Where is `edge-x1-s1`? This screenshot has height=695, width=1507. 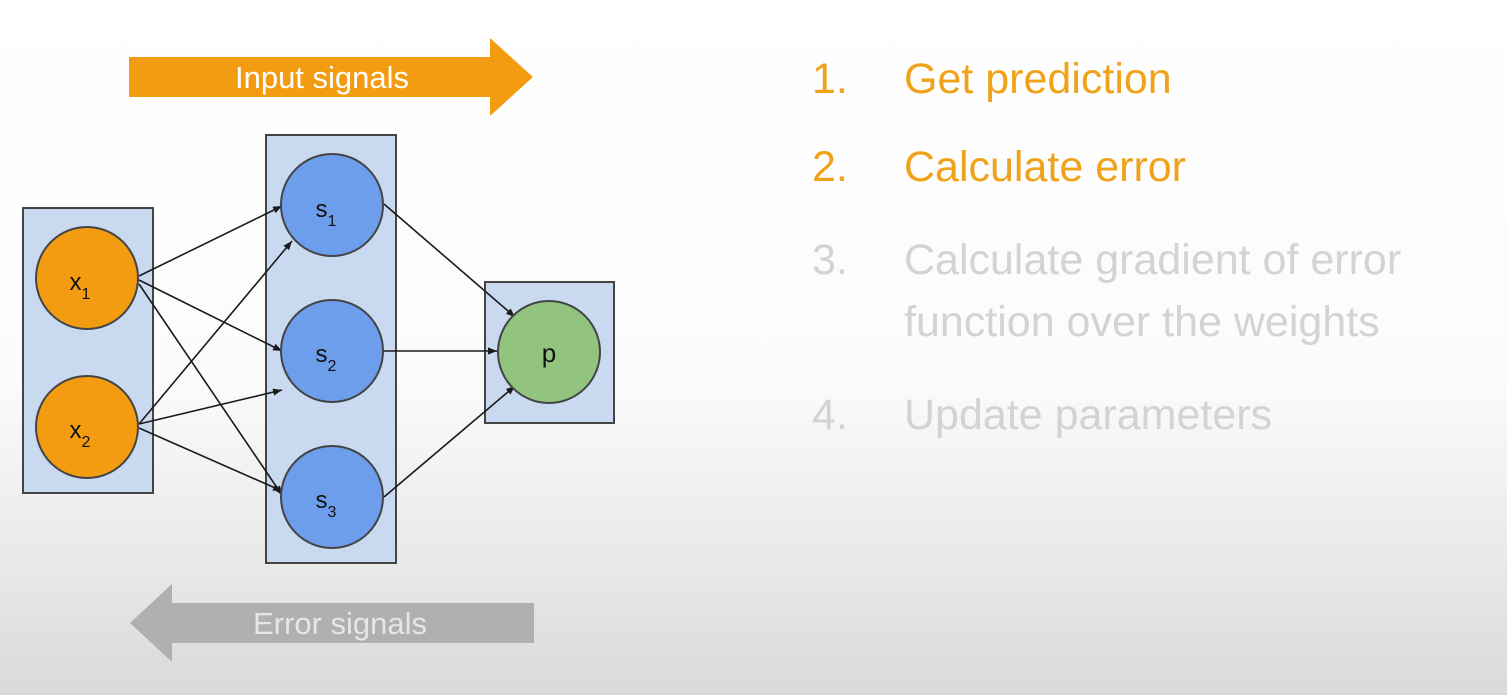 edge-x1-s1 is located at coordinates (210, 241).